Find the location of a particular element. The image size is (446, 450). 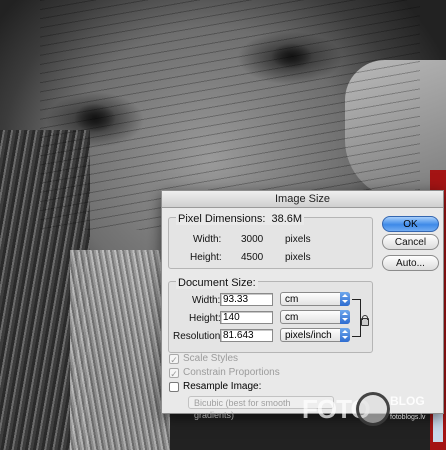

pixel-width-label: Width: is located at coordinates (207, 239).